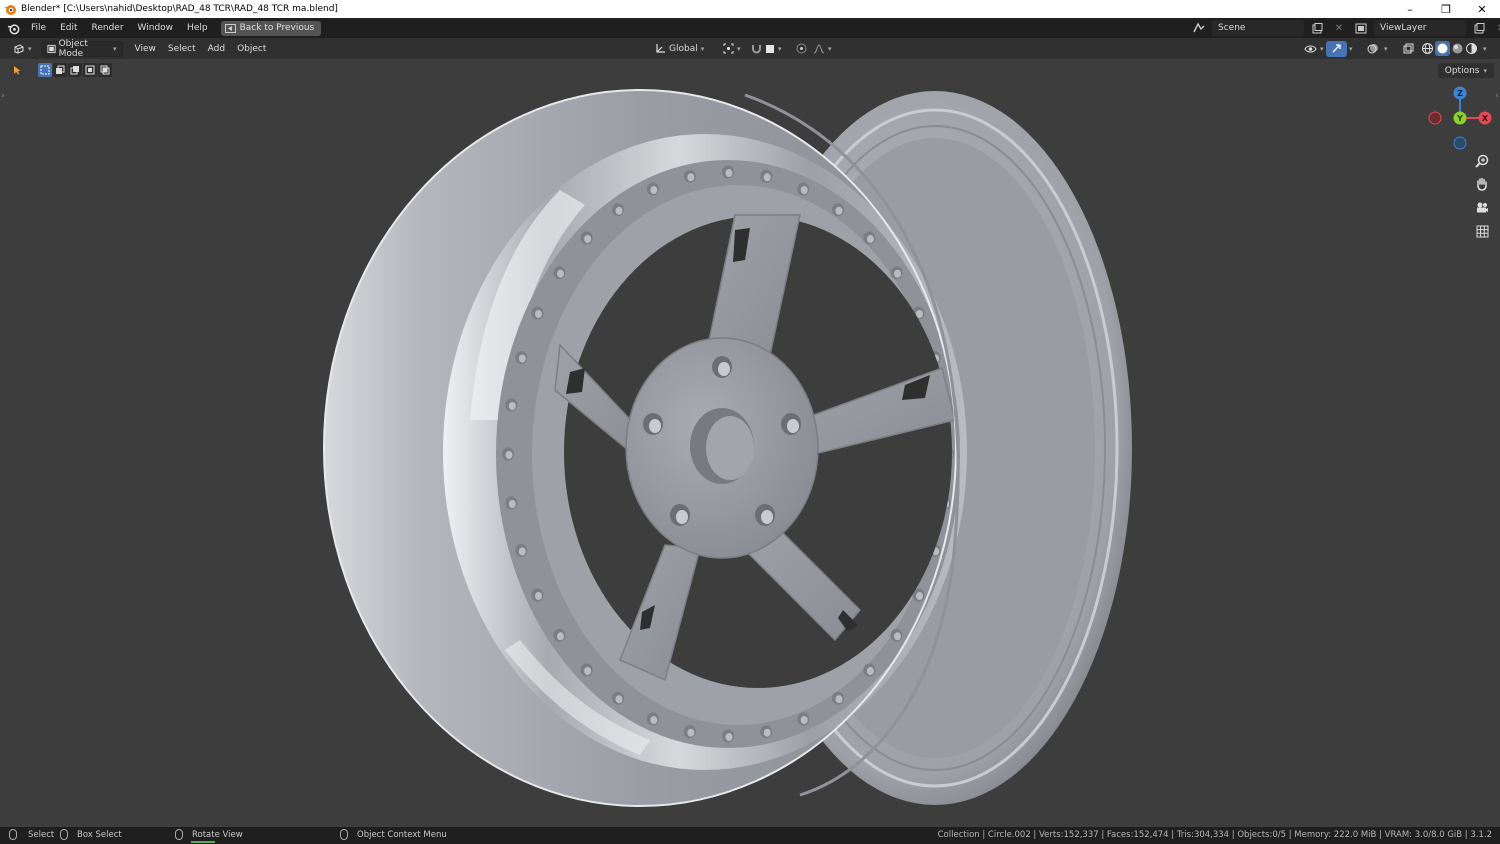  I want to click on editor-type-icon, so click(19, 49).